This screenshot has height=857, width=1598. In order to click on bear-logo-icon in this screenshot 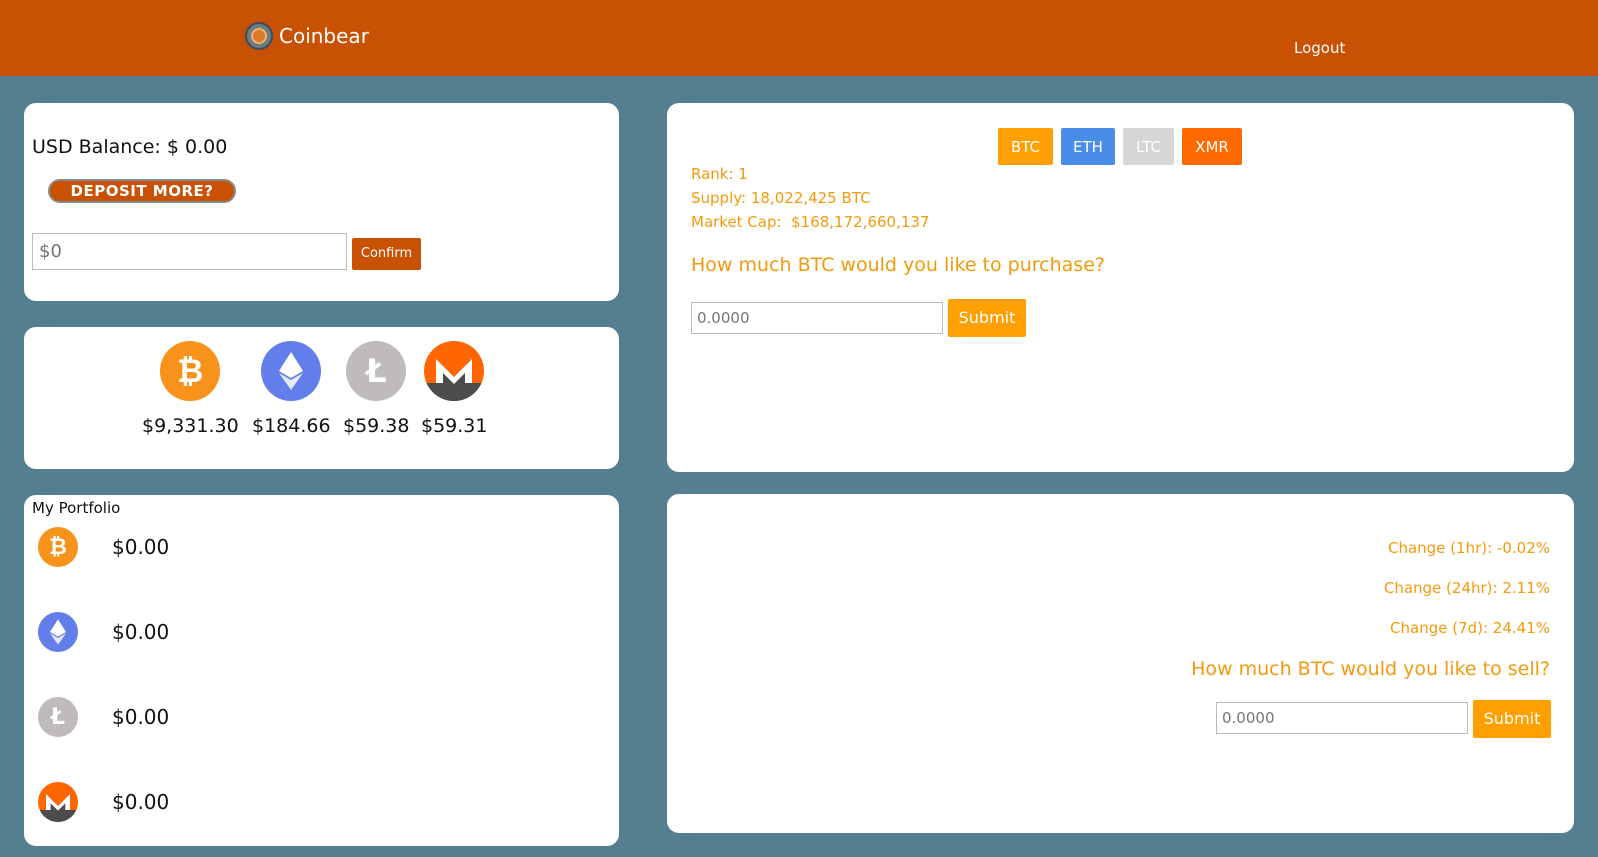, I will do `click(259, 36)`.